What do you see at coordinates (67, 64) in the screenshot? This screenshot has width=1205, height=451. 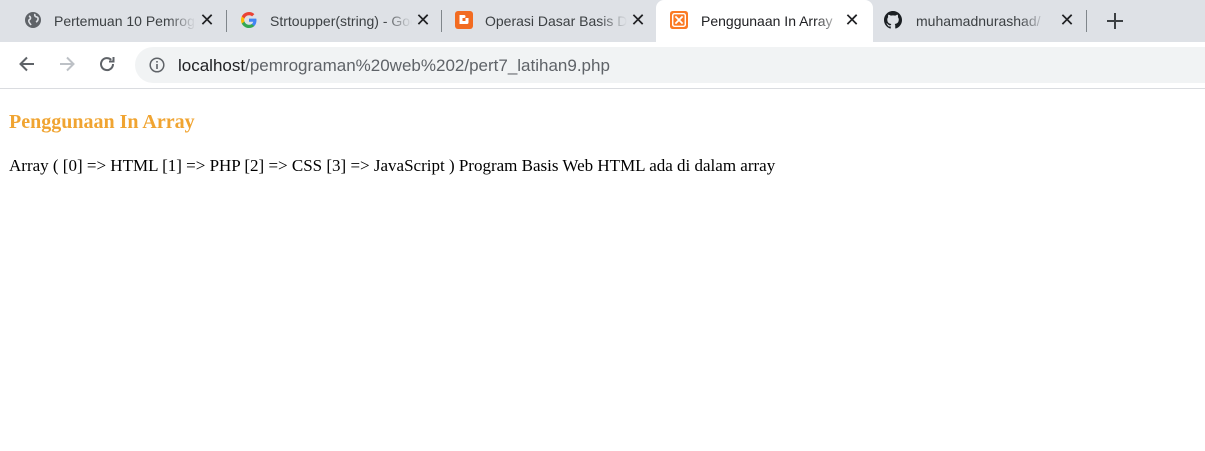 I see `forward-arrow-icon` at bounding box center [67, 64].